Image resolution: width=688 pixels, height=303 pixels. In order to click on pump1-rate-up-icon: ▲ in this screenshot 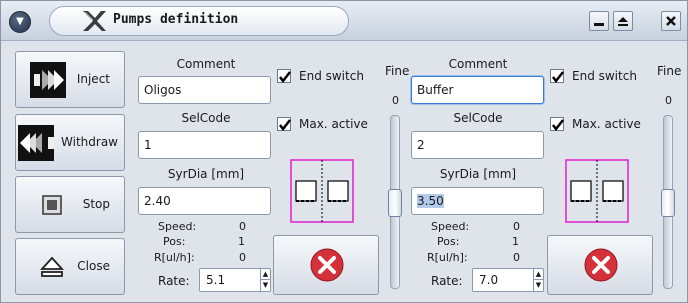, I will do `click(265, 274)`.